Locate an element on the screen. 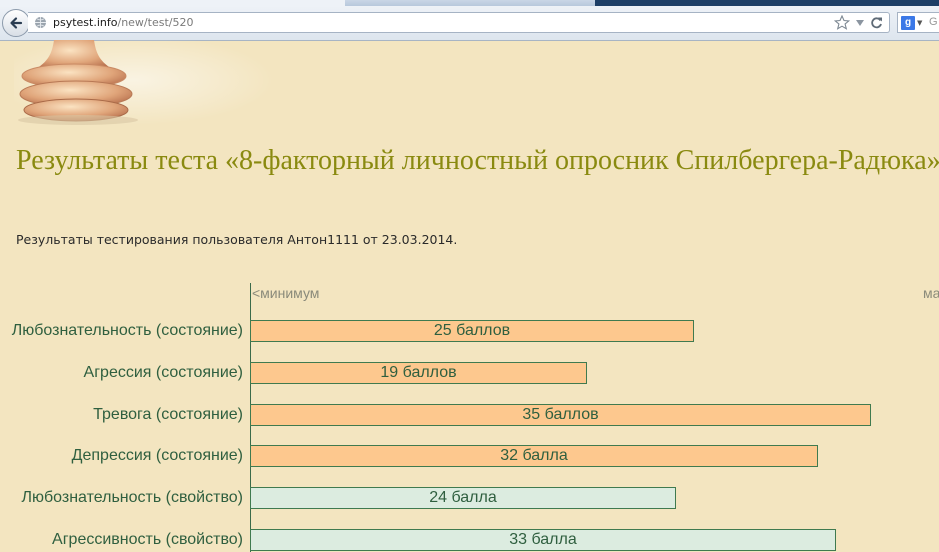 Image resolution: width=939 pixels, height=552 pixels. back-arrow-icon is located at coordinates (16, 23).